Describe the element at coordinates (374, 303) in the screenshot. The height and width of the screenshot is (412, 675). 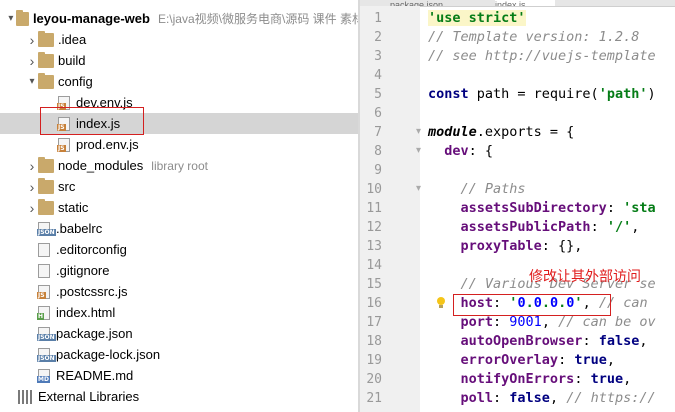
I see `line-number: 16` at that location.